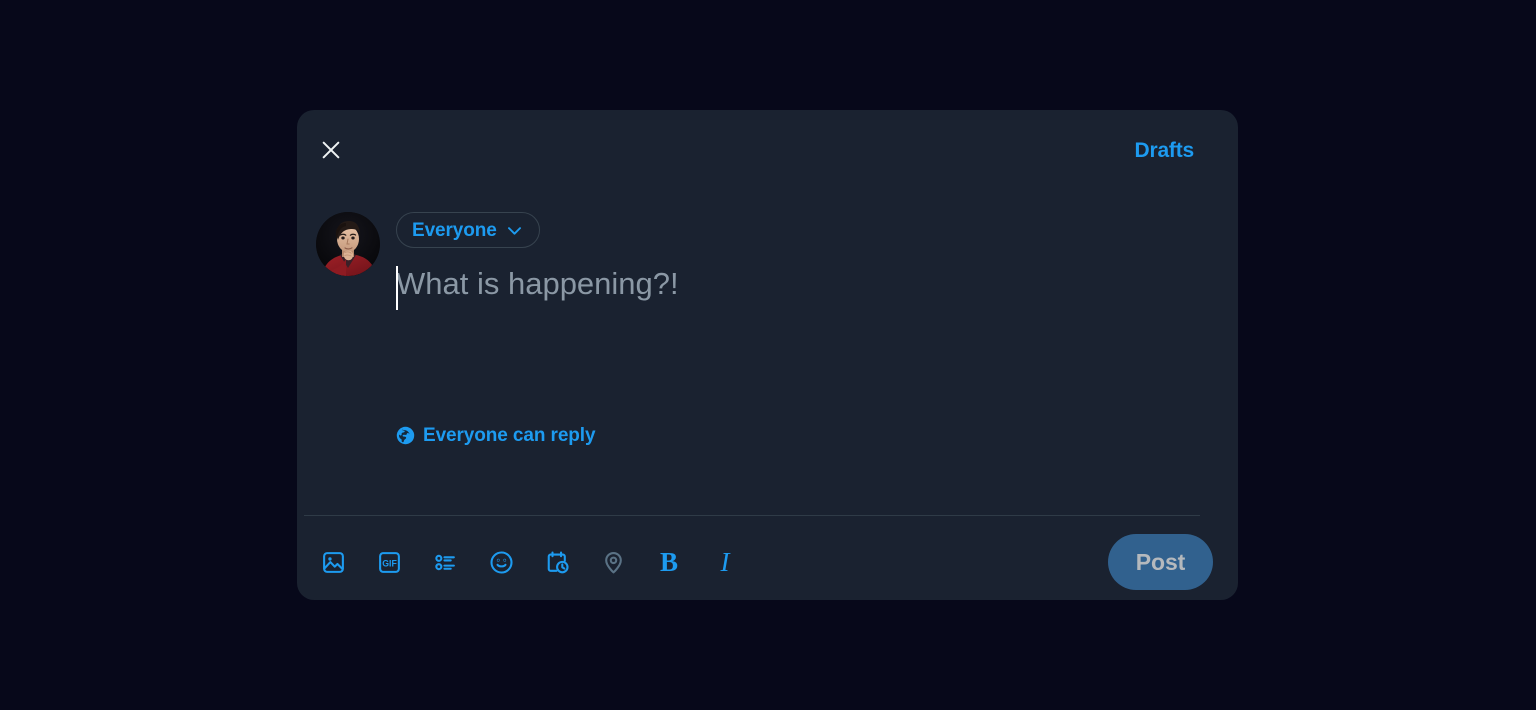 This screenshot has width=1536, height=710. I want to click on tool-group: GIF B I, so click(538, 562).